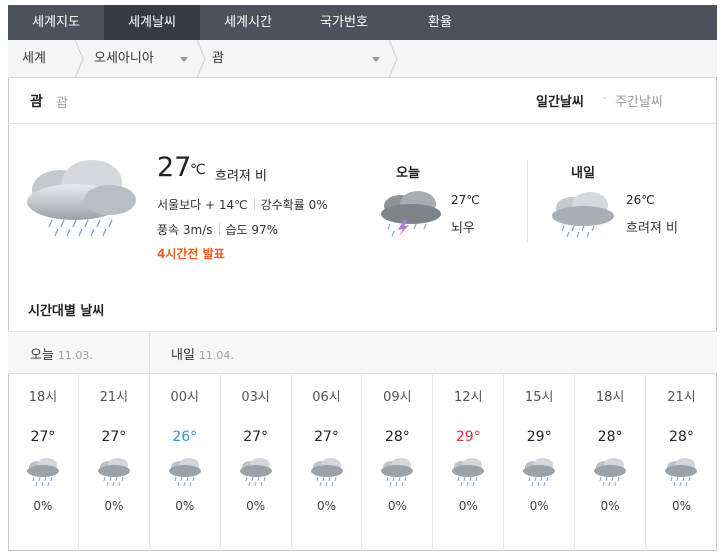 This screenshot has height=560, width=723. What do you see at coordinates (201, 59) in the screenshot?
I see `chevron-right-icon` at bounding box center [201, 59].